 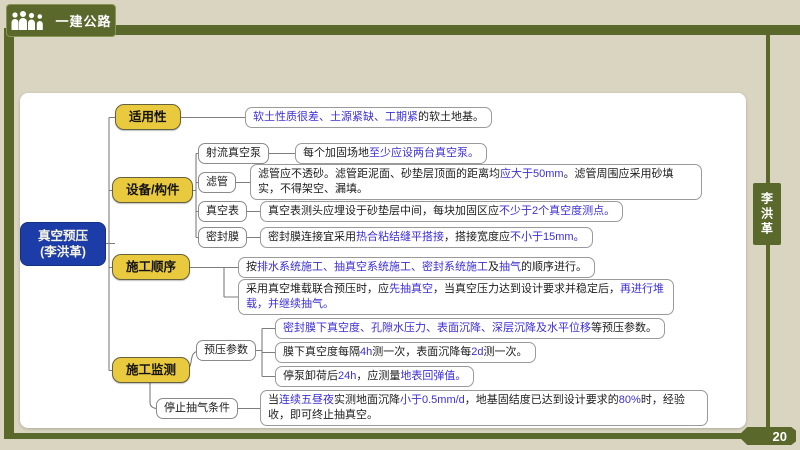 I want to click on author-banner: 李洪革, so click(x=767, y=214).